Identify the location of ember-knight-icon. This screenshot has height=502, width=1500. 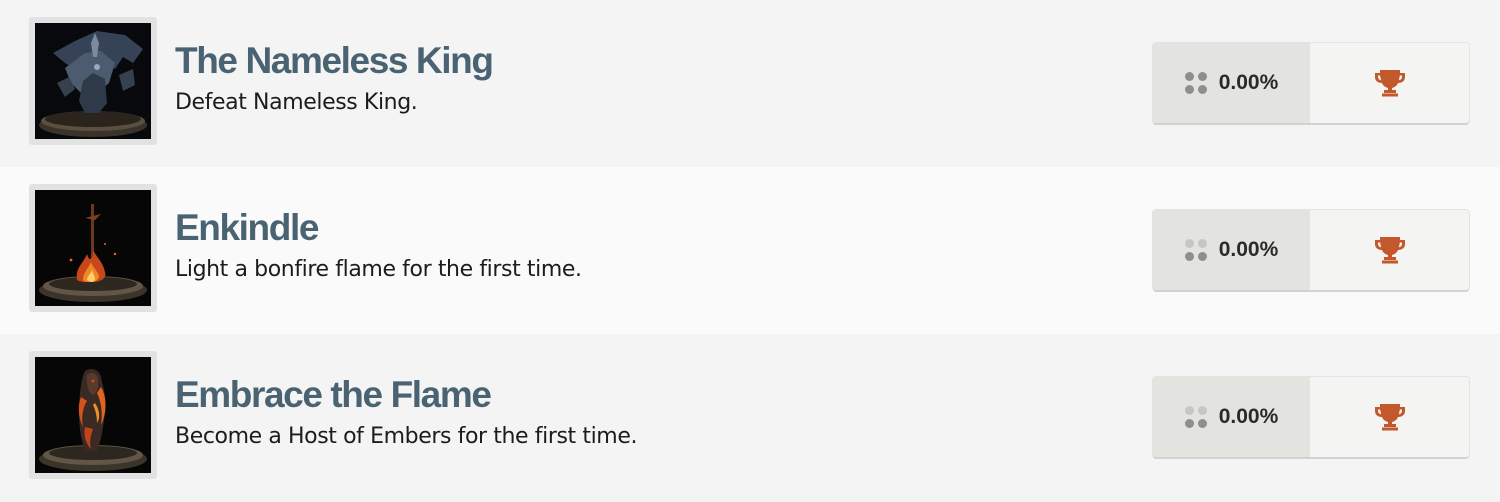
(93, 415).